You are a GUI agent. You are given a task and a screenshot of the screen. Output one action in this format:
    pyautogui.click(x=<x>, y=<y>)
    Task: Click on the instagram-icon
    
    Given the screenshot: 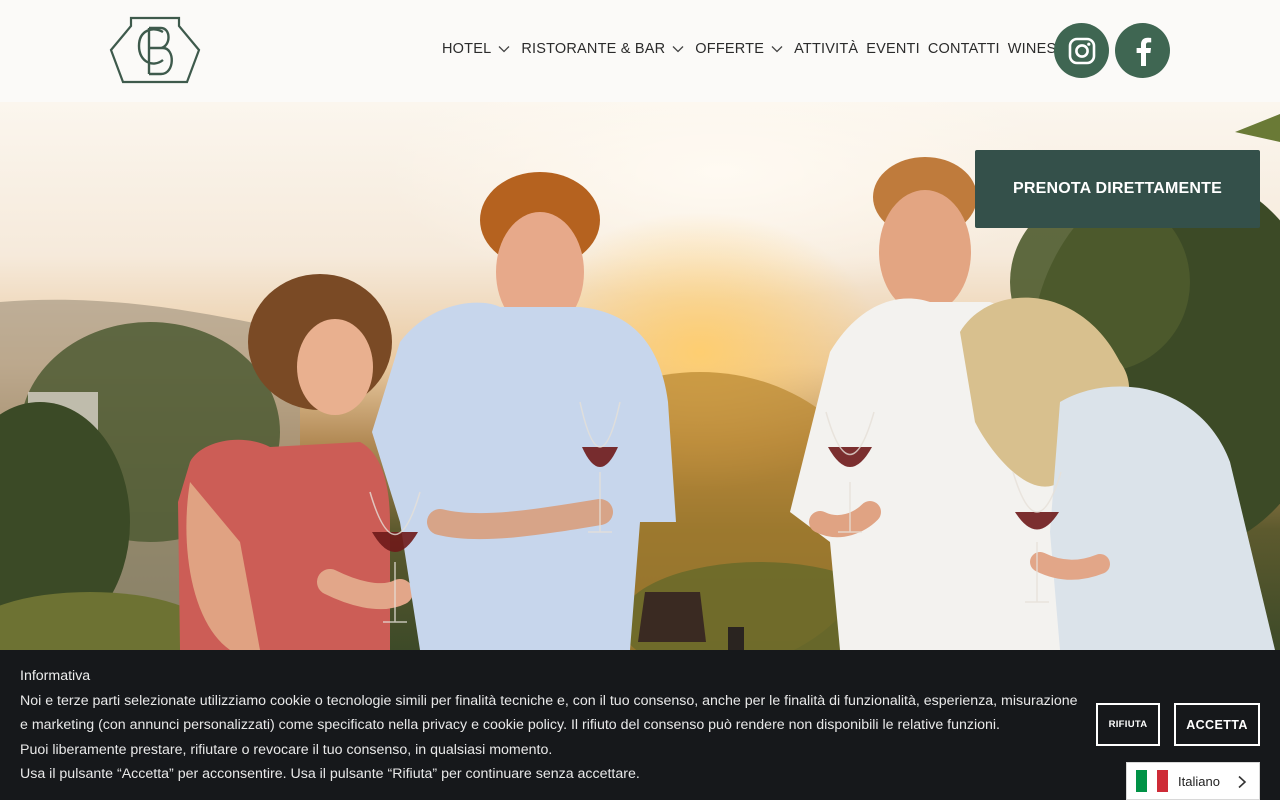 What is the action you would take?
    pyautogui.click(x=1081, y=50)
    